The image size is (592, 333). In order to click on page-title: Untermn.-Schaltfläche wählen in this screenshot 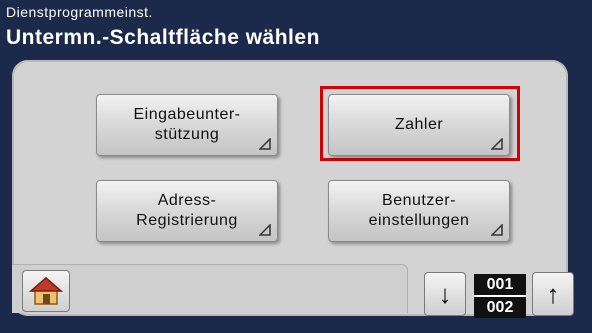, I will do `click(163, 37)`.